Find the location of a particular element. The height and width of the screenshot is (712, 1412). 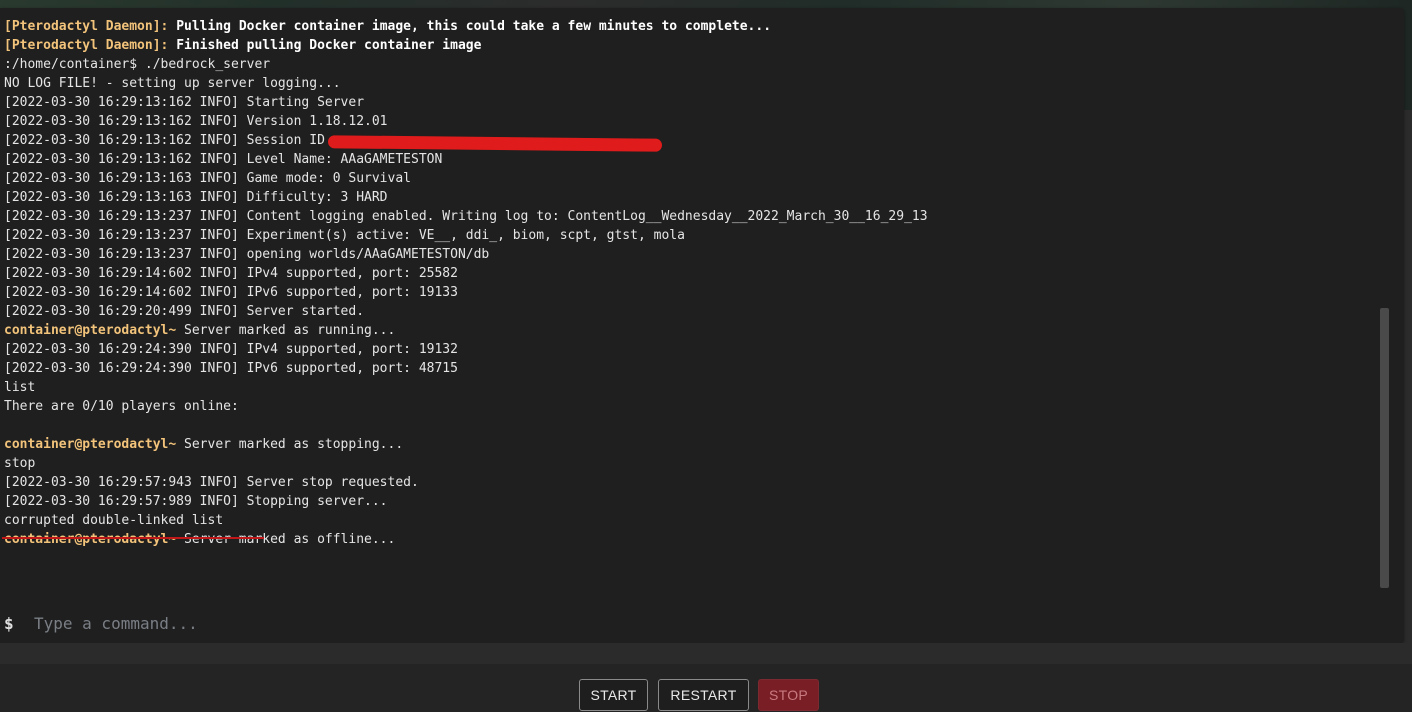

console-line: list is located at coordinates (689, 387).